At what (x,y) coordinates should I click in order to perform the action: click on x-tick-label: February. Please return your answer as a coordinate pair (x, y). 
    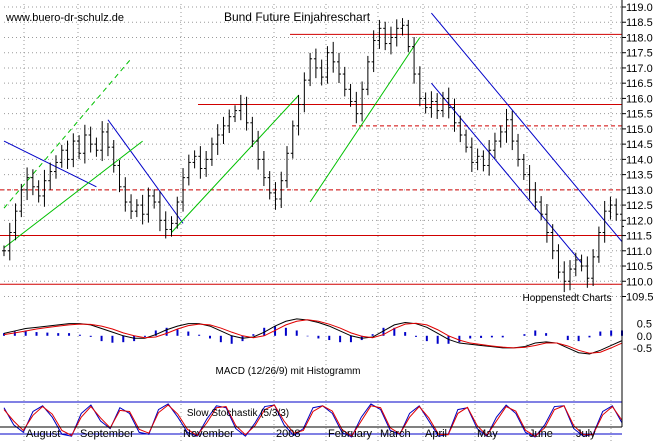
    Looking at the image, I should click on (350, 434).